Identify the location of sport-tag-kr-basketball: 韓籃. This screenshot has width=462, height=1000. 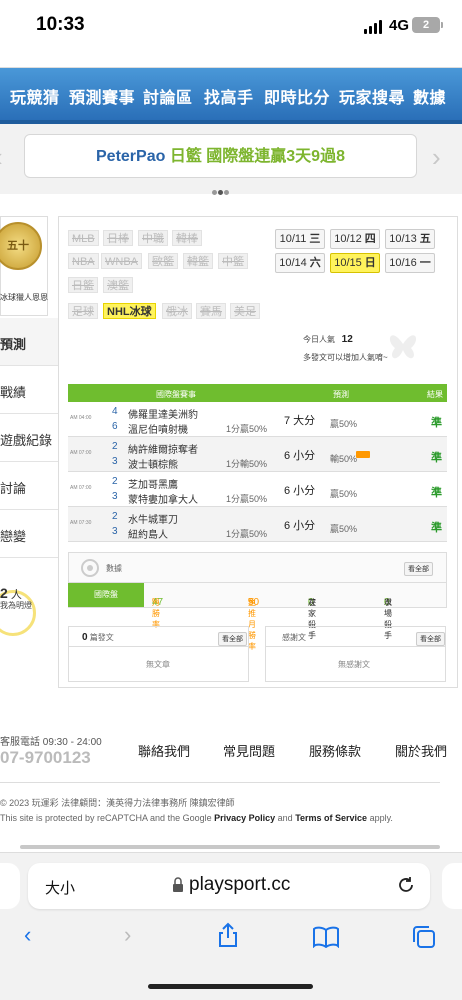
(198, 261).